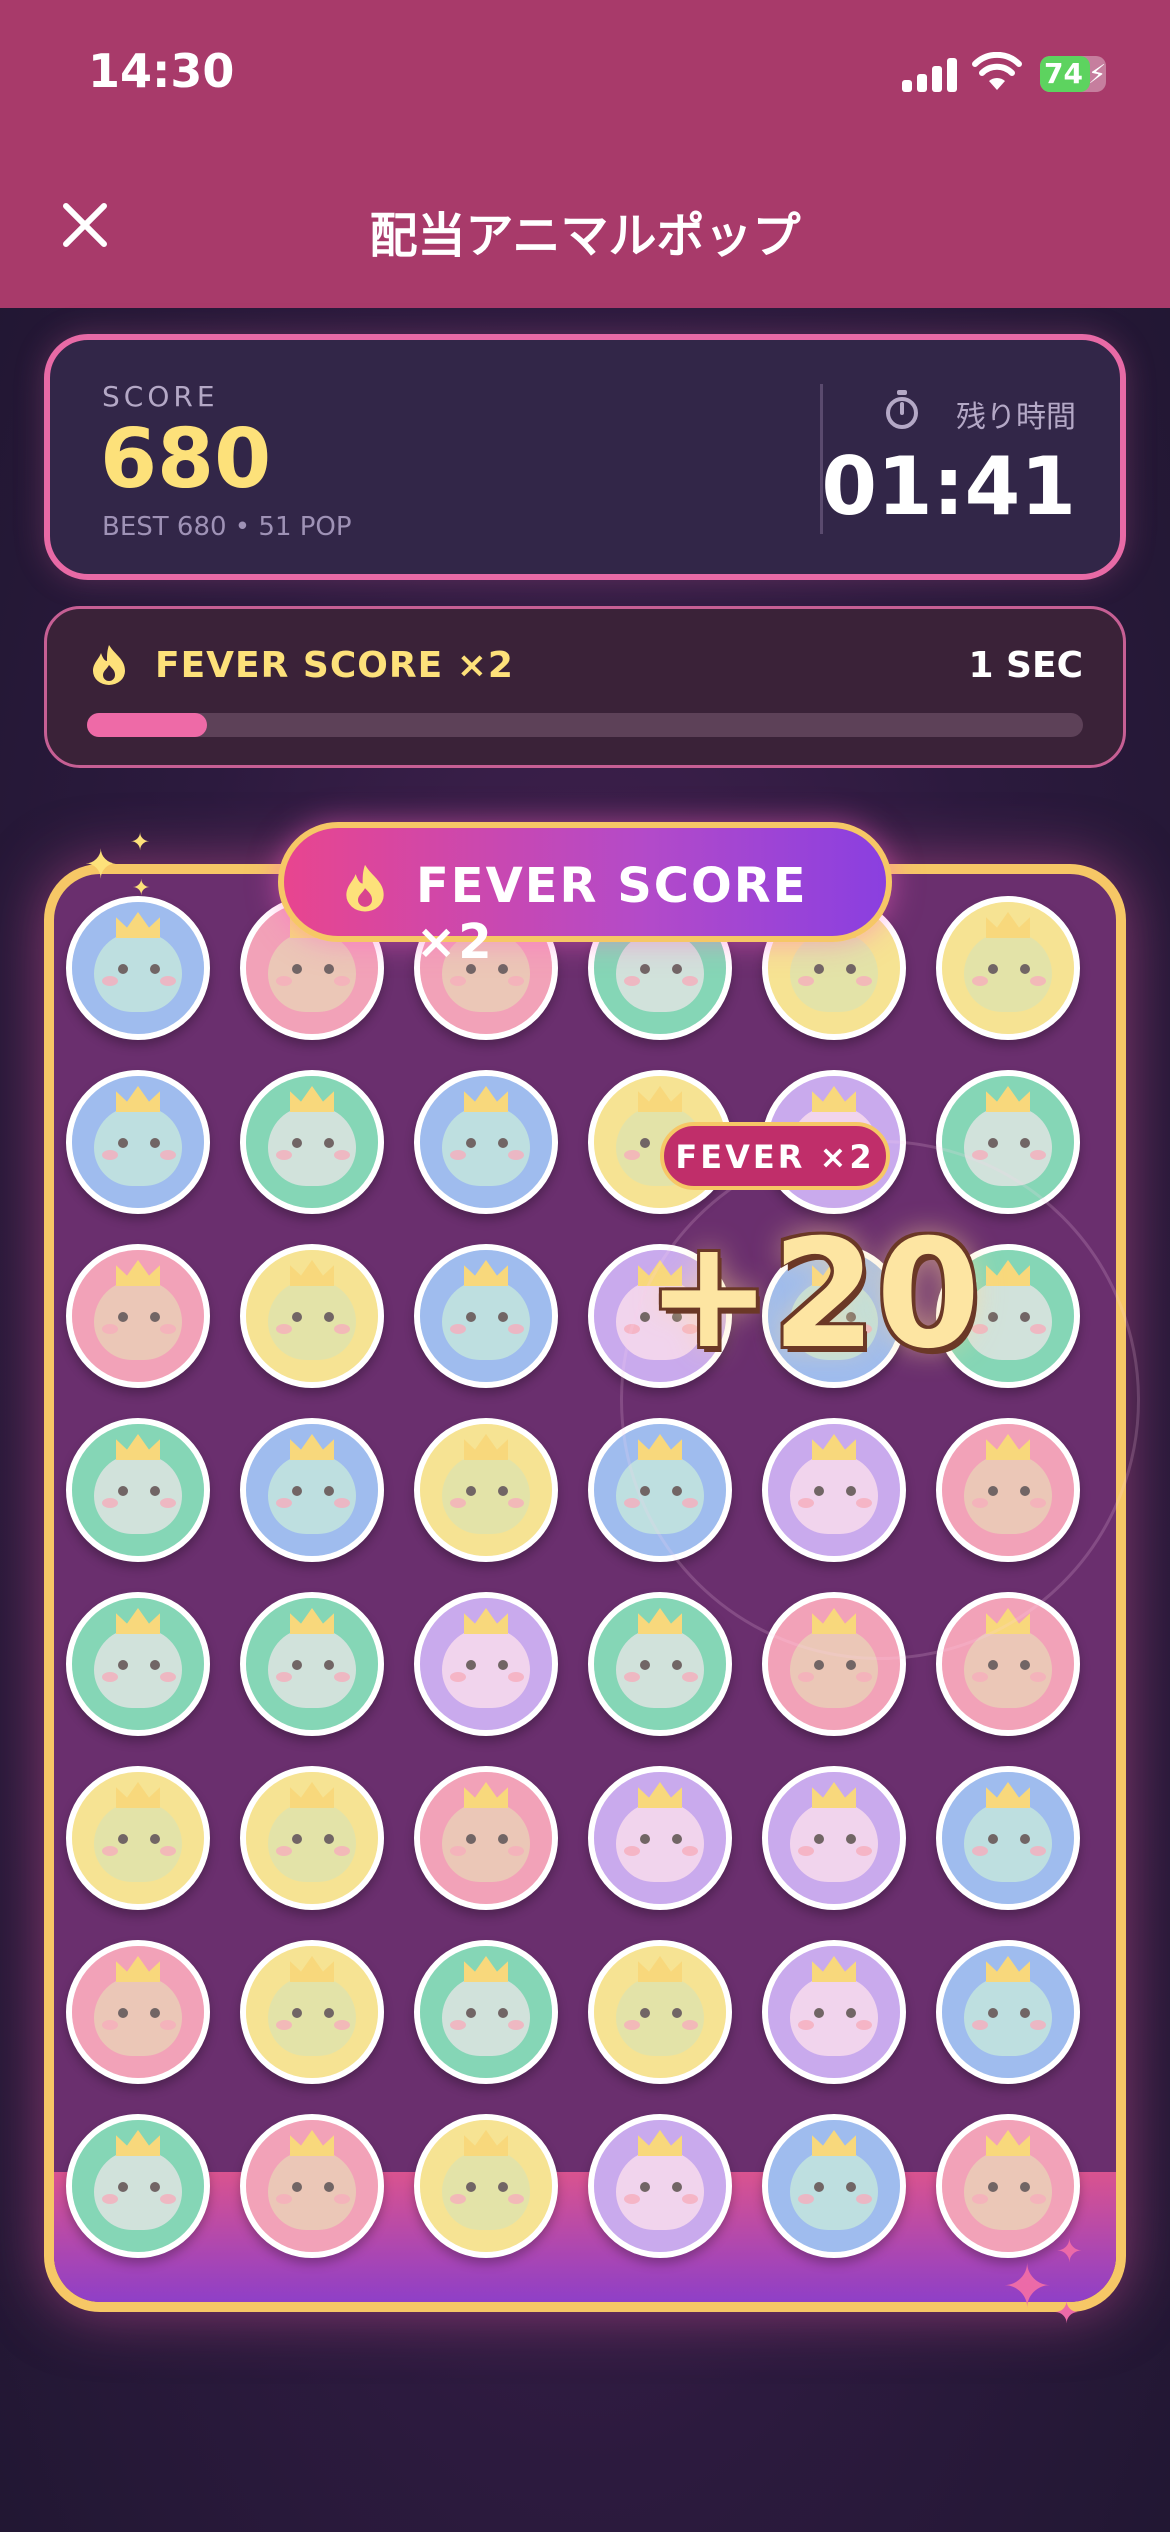 The height and width of the screenshot is (2532, 1170). I want to click on status-bar: 14:30 74 ⚡, so click(585, 75).